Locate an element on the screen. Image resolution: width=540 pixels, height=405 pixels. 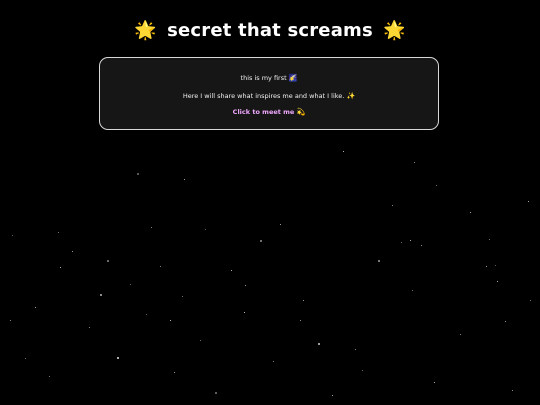
intro-line: this is my first 🌠 is located at coordinates (269, 78).